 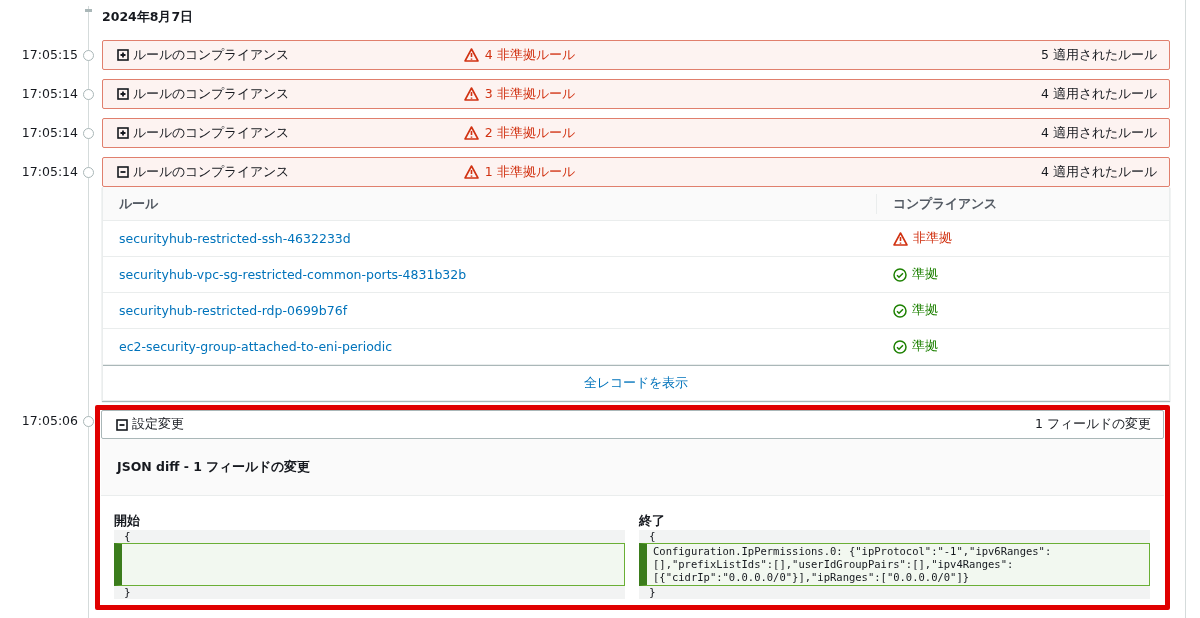 I want to click on applied-count: 5 適用されたルール, so click(x=1098, y=55).